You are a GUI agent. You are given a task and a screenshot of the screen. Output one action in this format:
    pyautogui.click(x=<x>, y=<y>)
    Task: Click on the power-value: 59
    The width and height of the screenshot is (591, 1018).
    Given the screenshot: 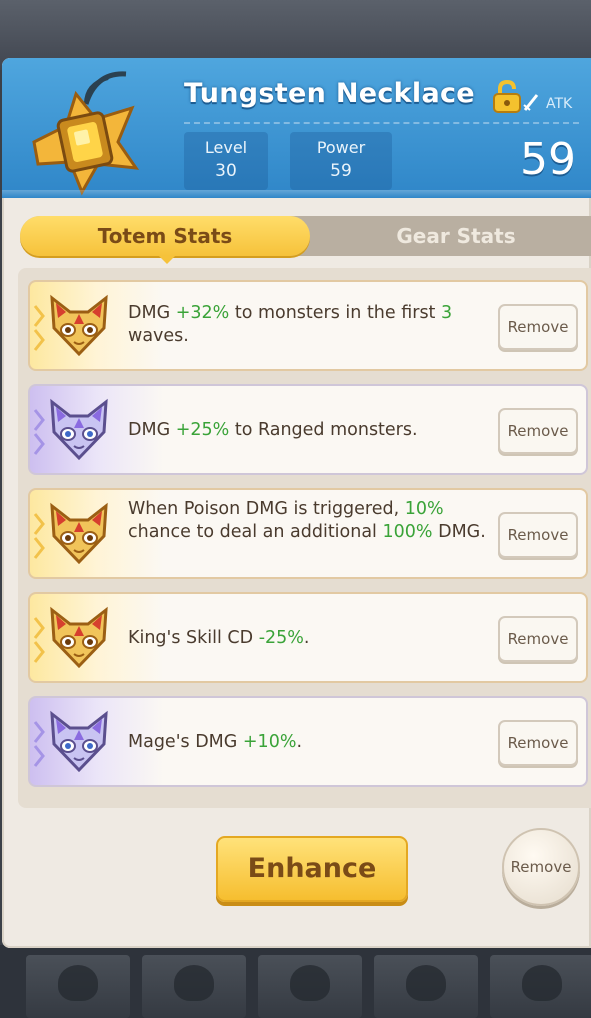 What is the action you would take?
    pyautogui.click(x=341, y=171)
    